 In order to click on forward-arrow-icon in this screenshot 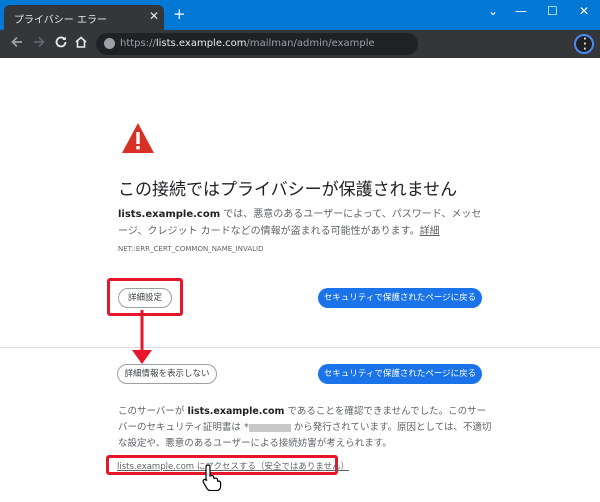, I will do `click(39, 44)`.